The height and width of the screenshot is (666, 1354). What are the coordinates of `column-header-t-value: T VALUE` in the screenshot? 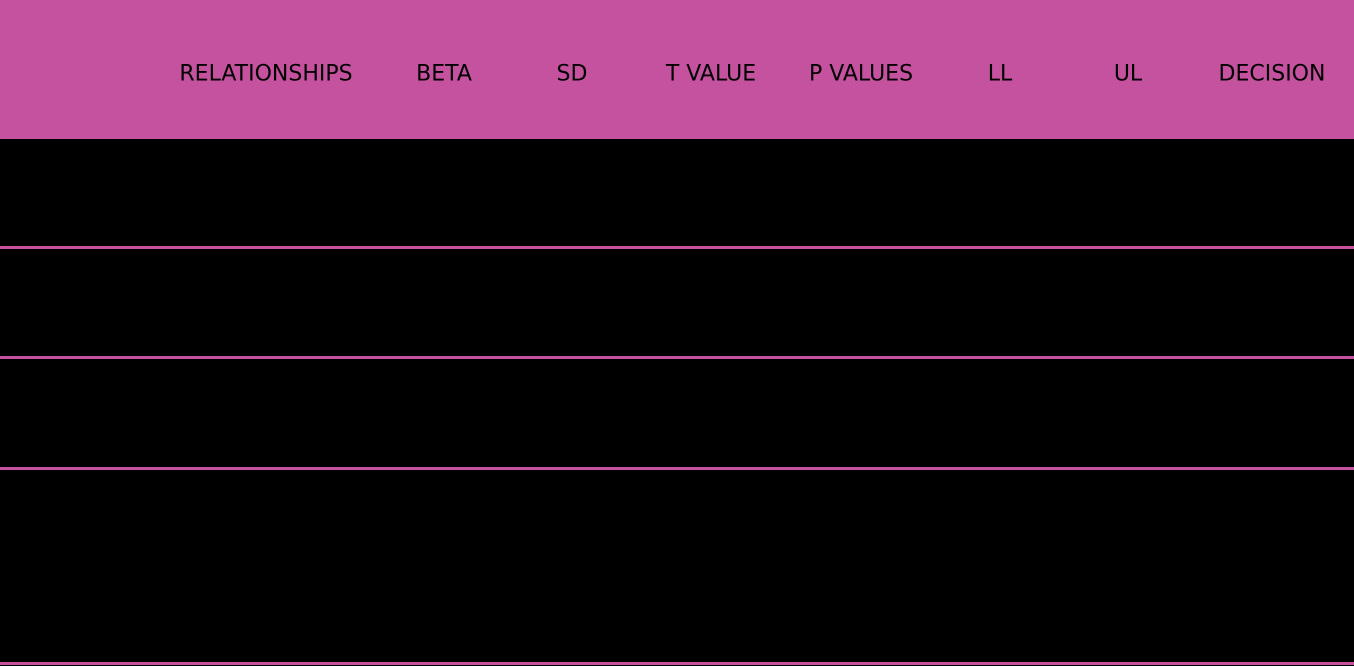 It's located at (711, 74).